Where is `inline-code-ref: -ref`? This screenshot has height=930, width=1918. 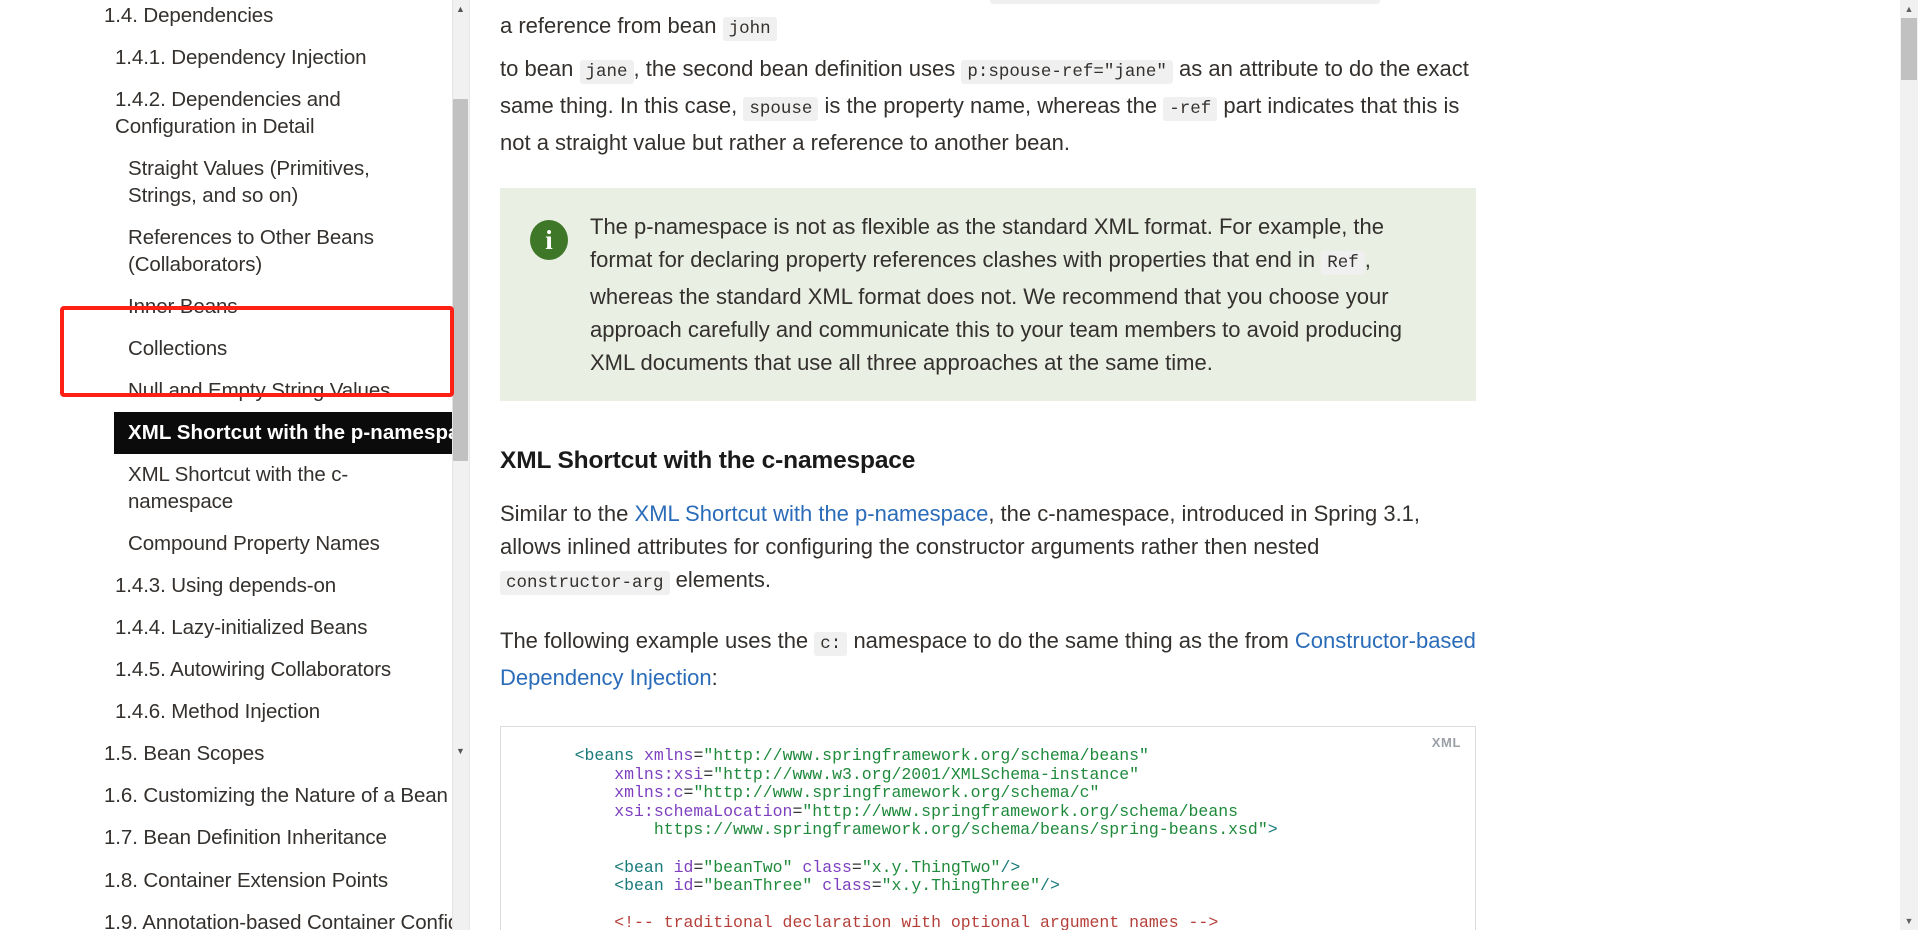
inline-code-ref: -ref is located at coordinates (1190, 109).